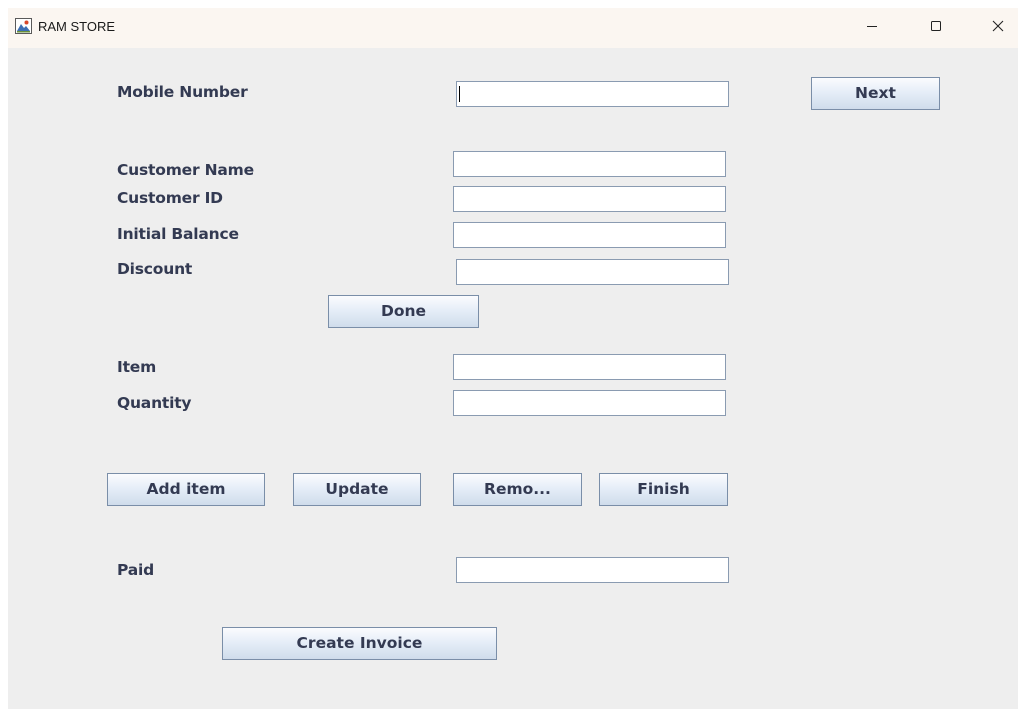 Image resolution: width=1018 pixels, height=709 pixels. Describe the element at coordinates (136, 570) in the screenshot. I see `paid-label: Paid` at that location.